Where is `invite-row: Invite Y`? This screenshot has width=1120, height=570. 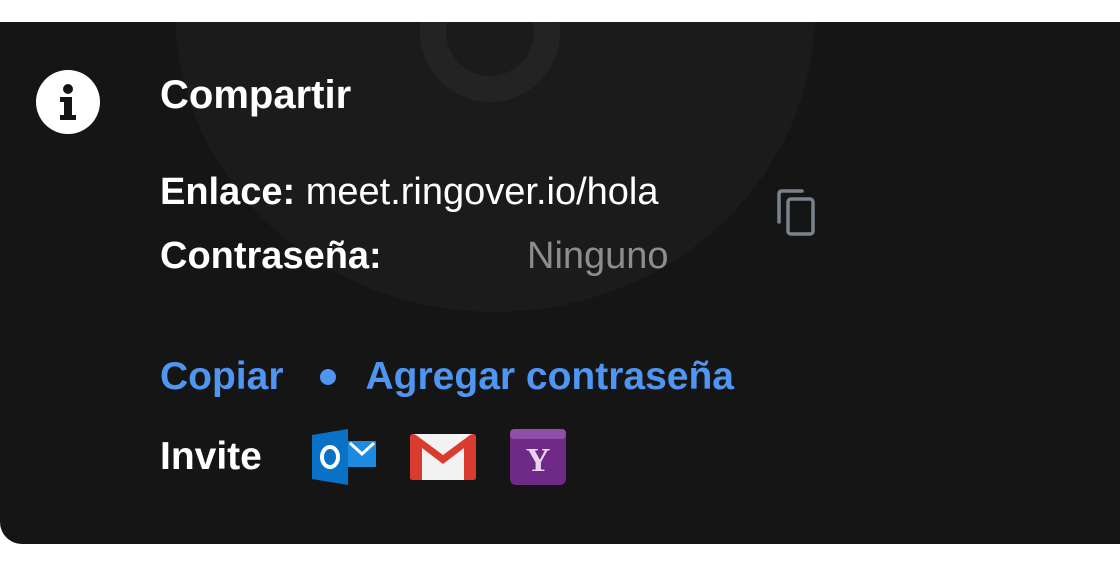 invite-row: Invite Y is located at coordinates (380, 457).